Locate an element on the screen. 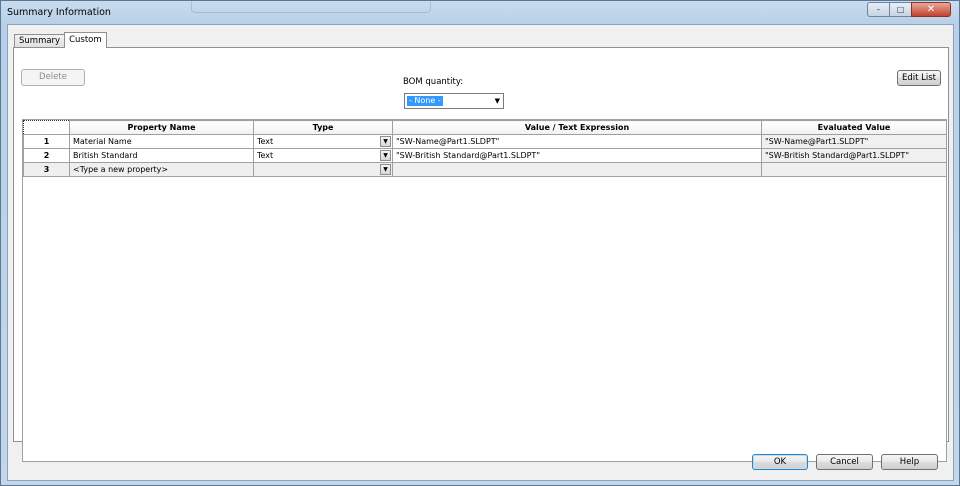  window-controls: – □ ✕ is located at coordinates (909, 10).